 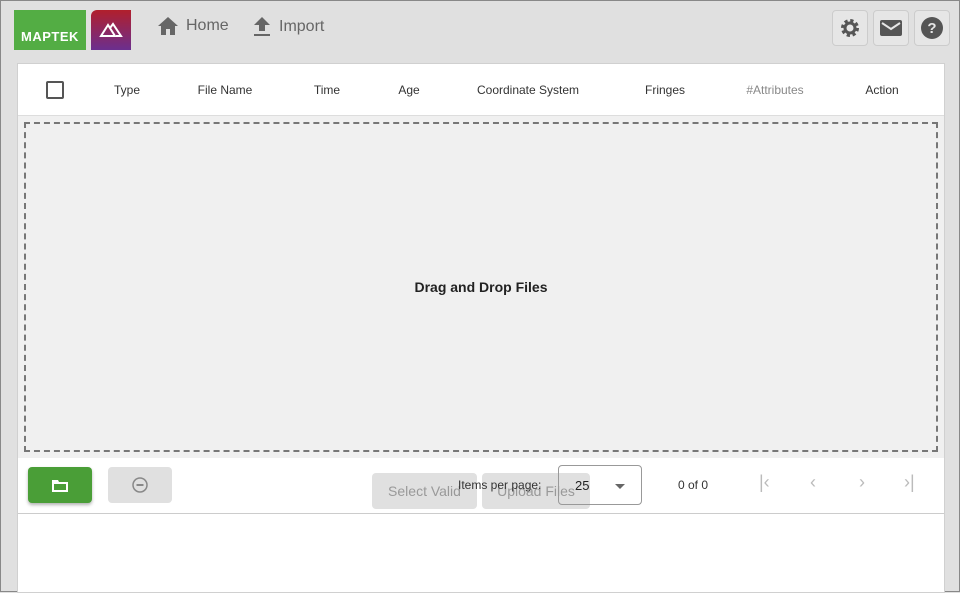 What do you see at coordinates (665, 90) in the screenshot?
I see `col-fringes: Fringes` at bounding box center [665, 90].